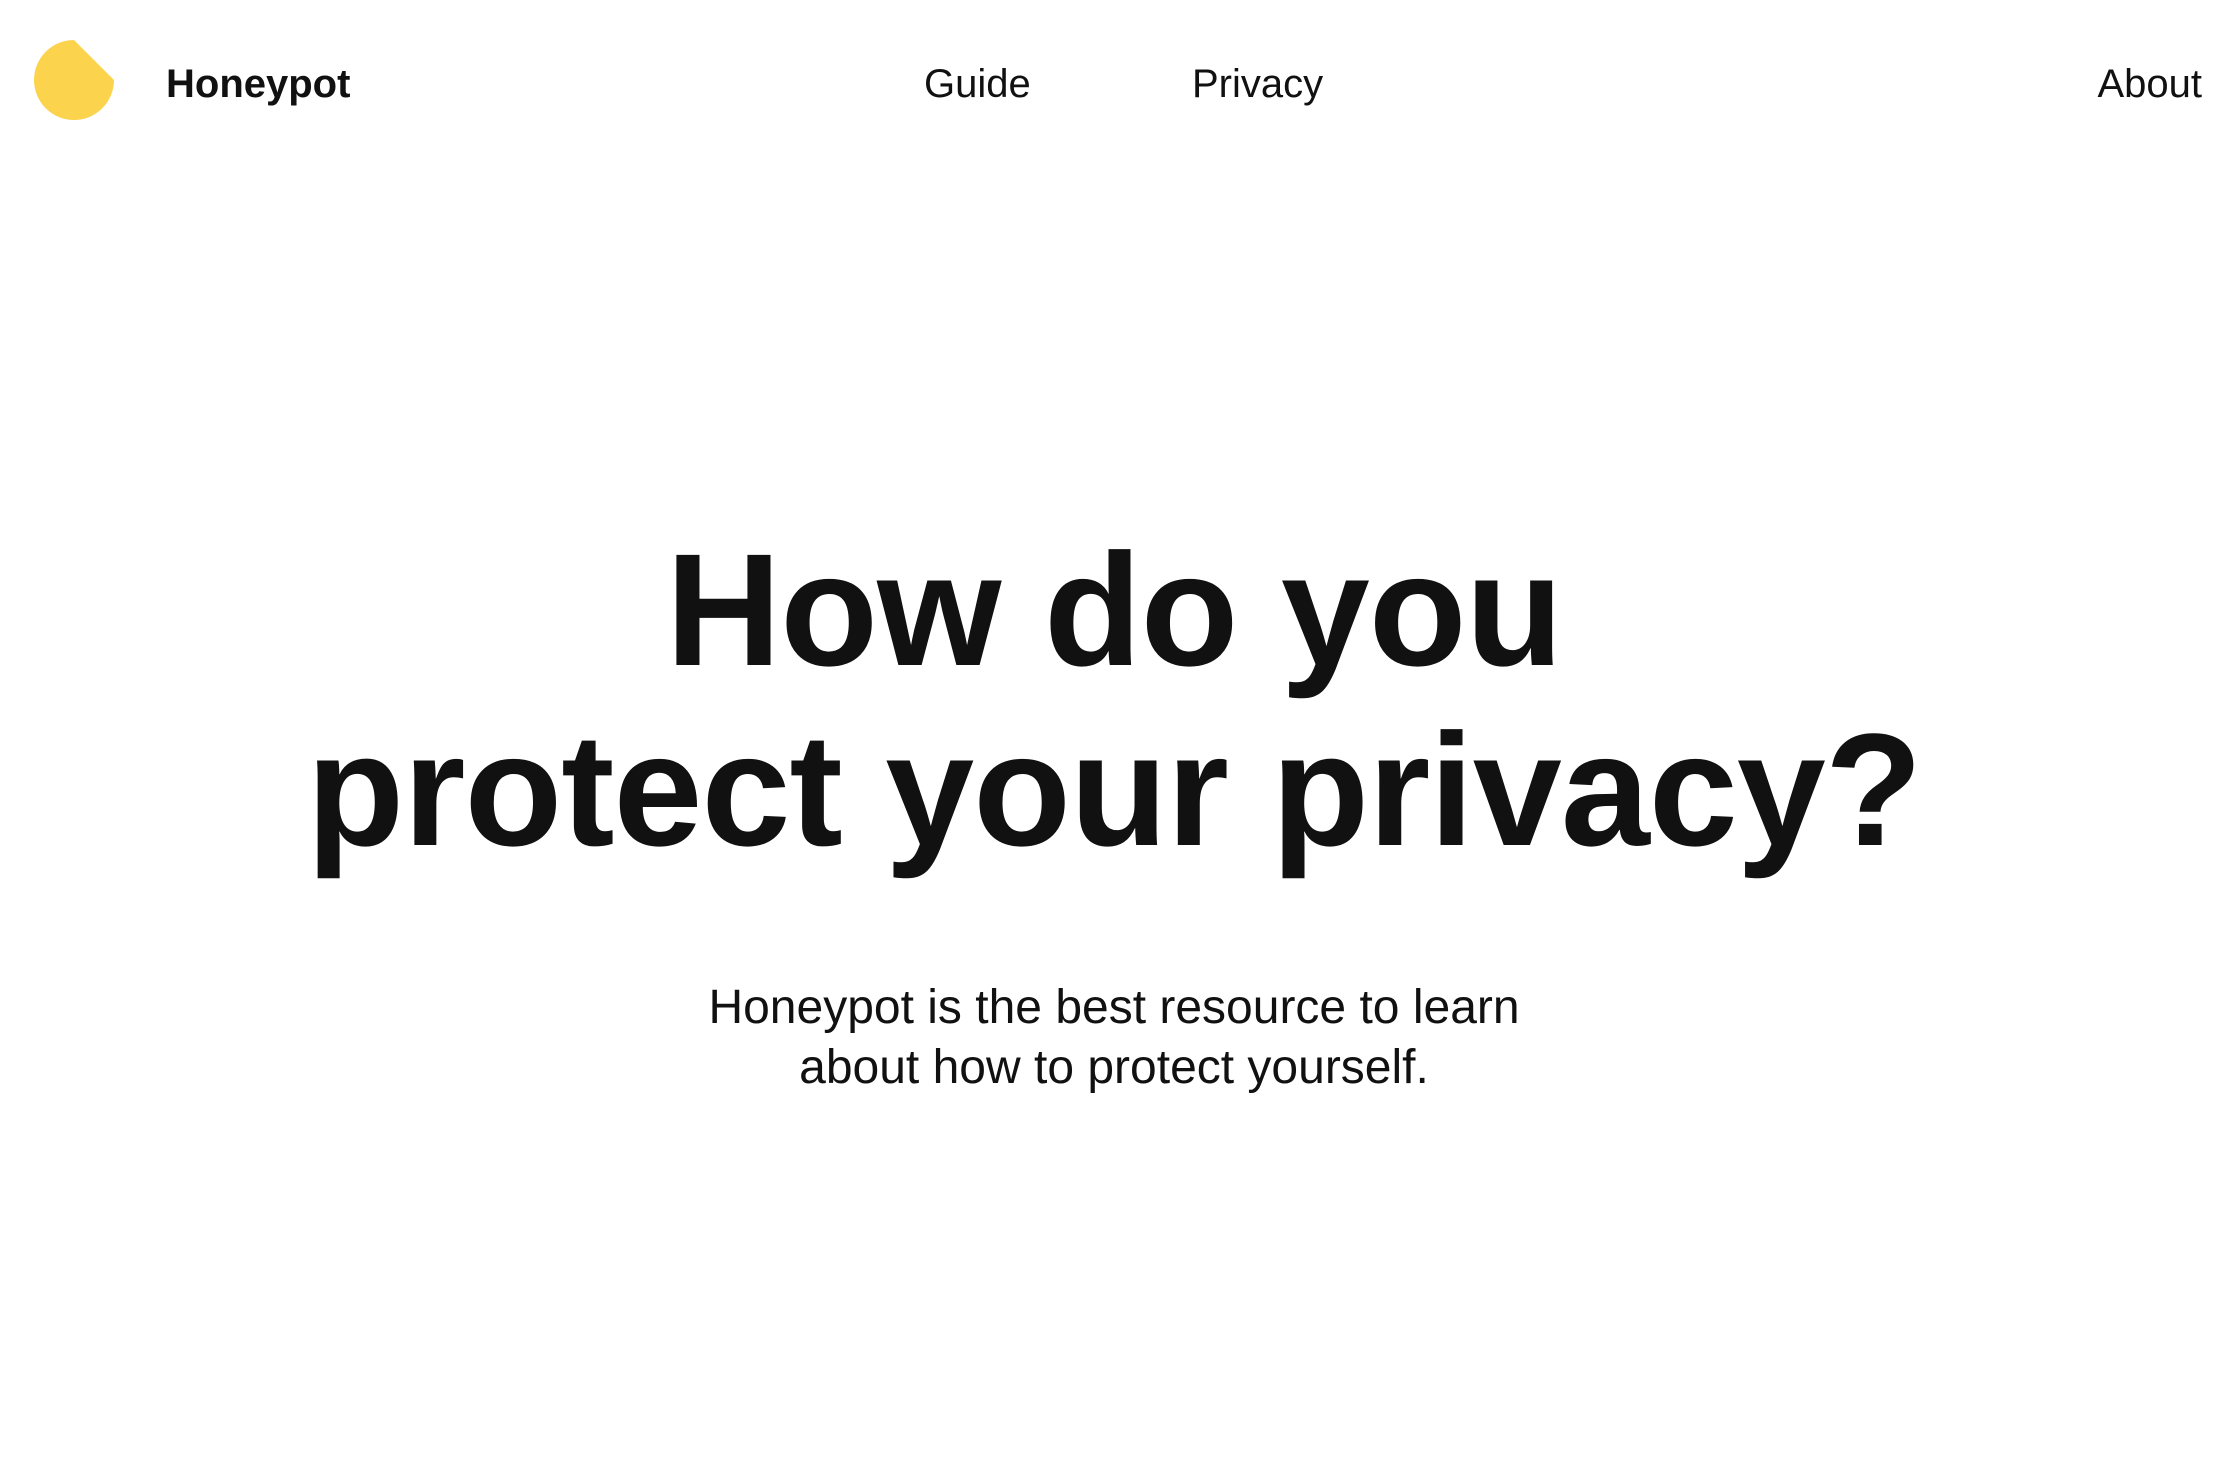 This screenshot has width=2228, height=1464. I want to click on brand-name-link: Honeypot, so click(258, 84).